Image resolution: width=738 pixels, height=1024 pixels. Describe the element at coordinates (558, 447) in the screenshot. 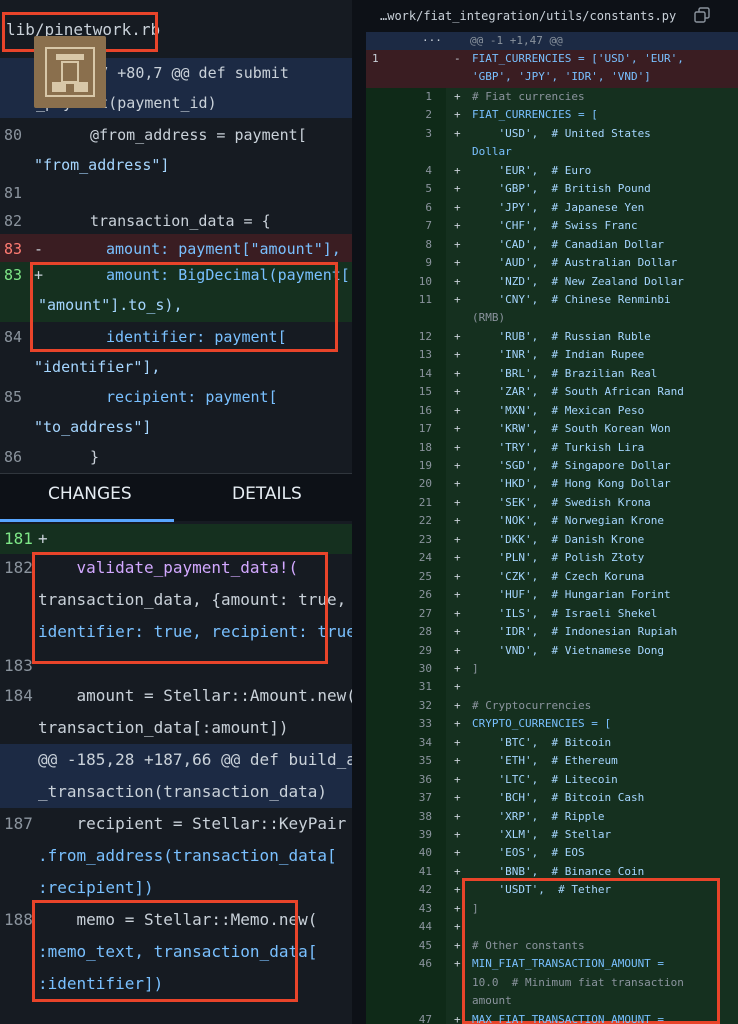

I see `code-text: 'TRY', # Turkish Lira` at that location.